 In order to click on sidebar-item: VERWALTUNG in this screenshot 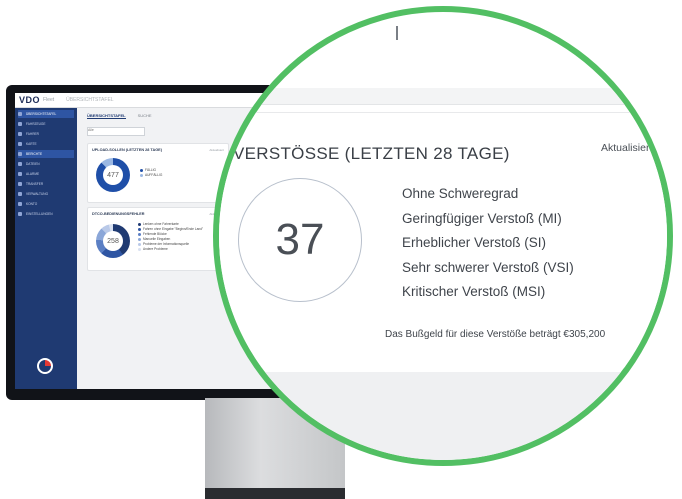, I will do `click(46, 194)`.